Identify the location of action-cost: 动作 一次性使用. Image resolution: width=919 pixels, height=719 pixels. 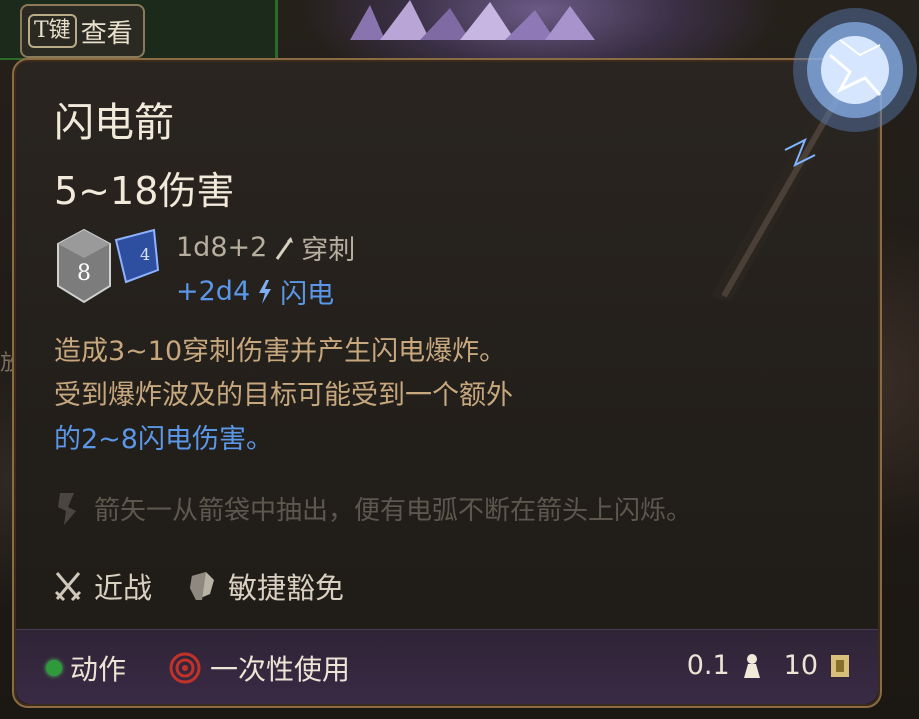
(198, 668).